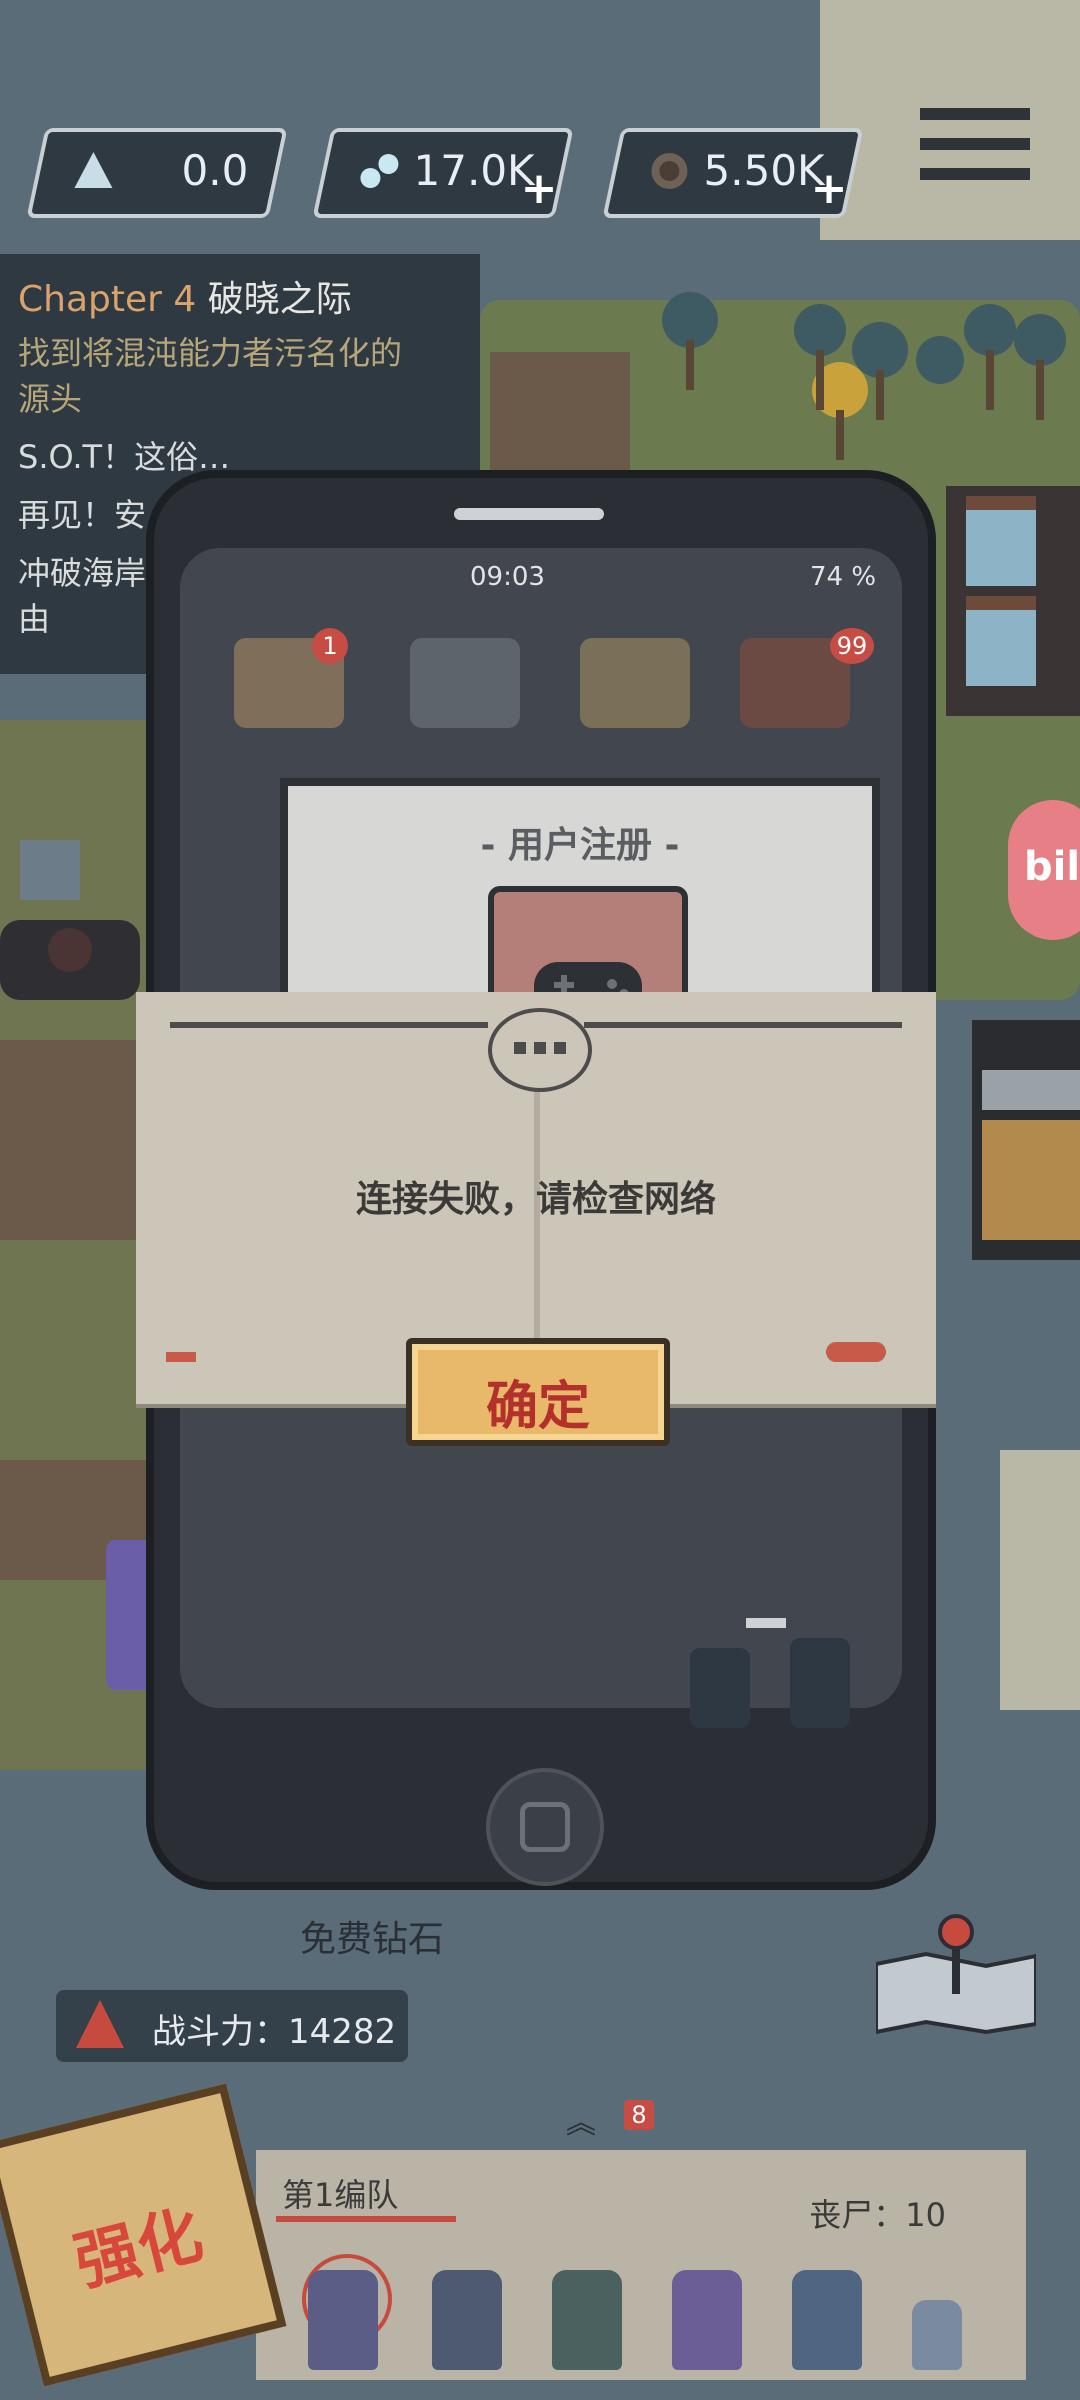 This screenshot has height=2400, width=1080. What do you see at coordinates (540, 1050) in the screenshot?
I see `dots-icon` at bounding box center [540, 1050].